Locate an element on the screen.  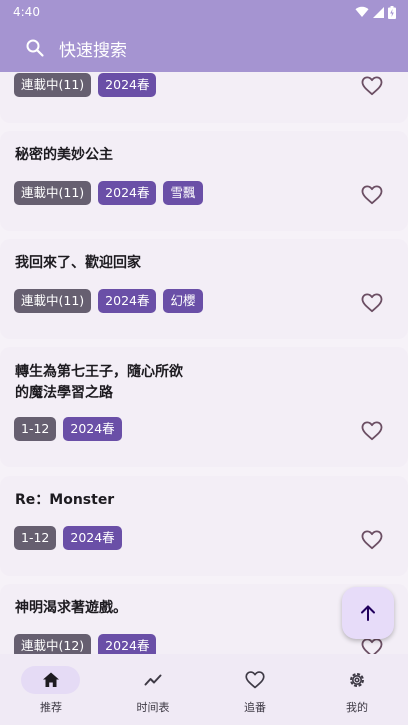
status-bar: 4:40 is located at coordinates (204, 12).